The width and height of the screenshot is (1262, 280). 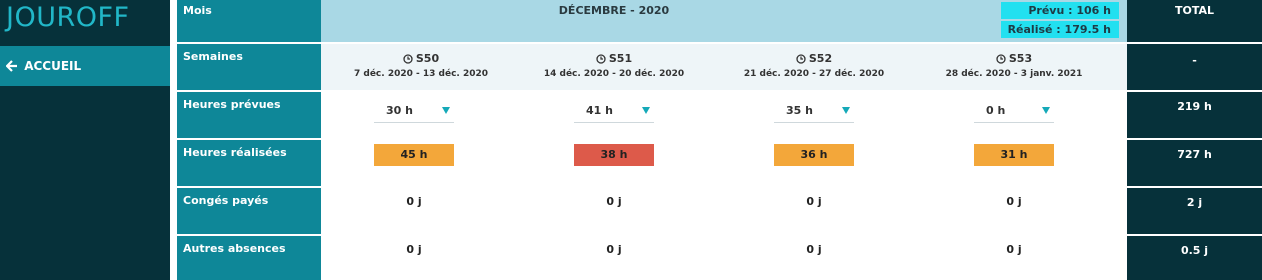 I want to click on month-title: DÉCEMBRE - 2020, so click(x=614, y=10).